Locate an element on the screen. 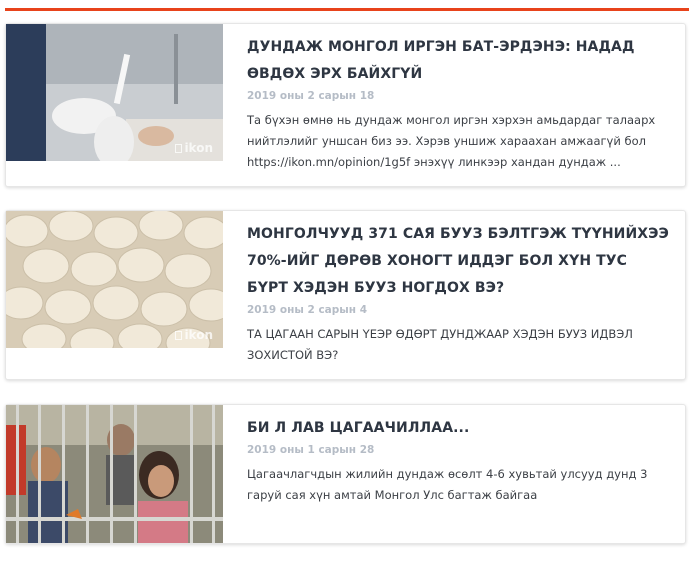 The width and height of the screenshot is (694, 563). article-date: 2019 оны 1 сарын 28 is located at coordinates (311, 450).